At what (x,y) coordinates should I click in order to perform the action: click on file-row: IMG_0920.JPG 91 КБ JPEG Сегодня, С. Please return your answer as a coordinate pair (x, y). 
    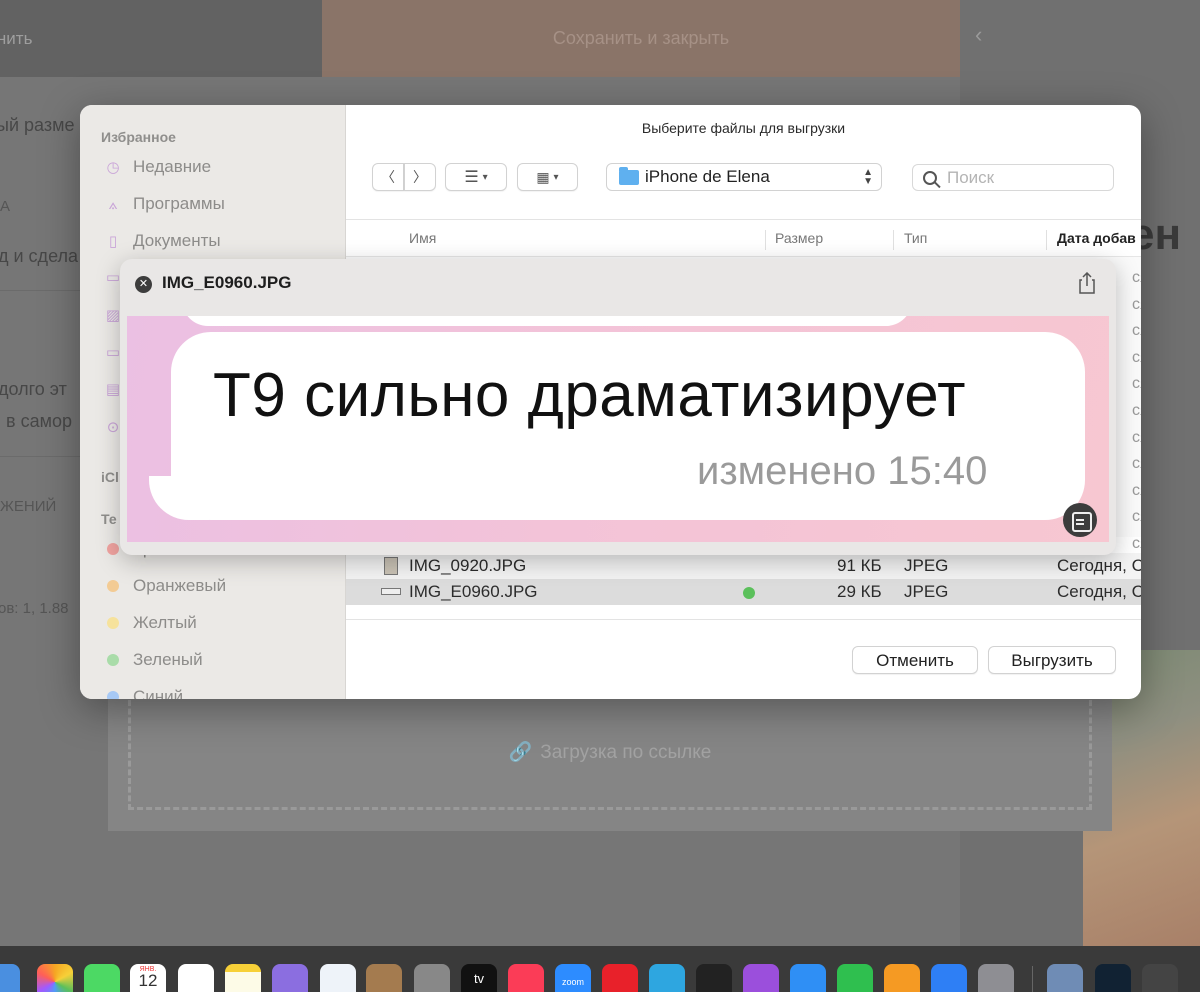
    Looking at the image, I should click on (743, 566).